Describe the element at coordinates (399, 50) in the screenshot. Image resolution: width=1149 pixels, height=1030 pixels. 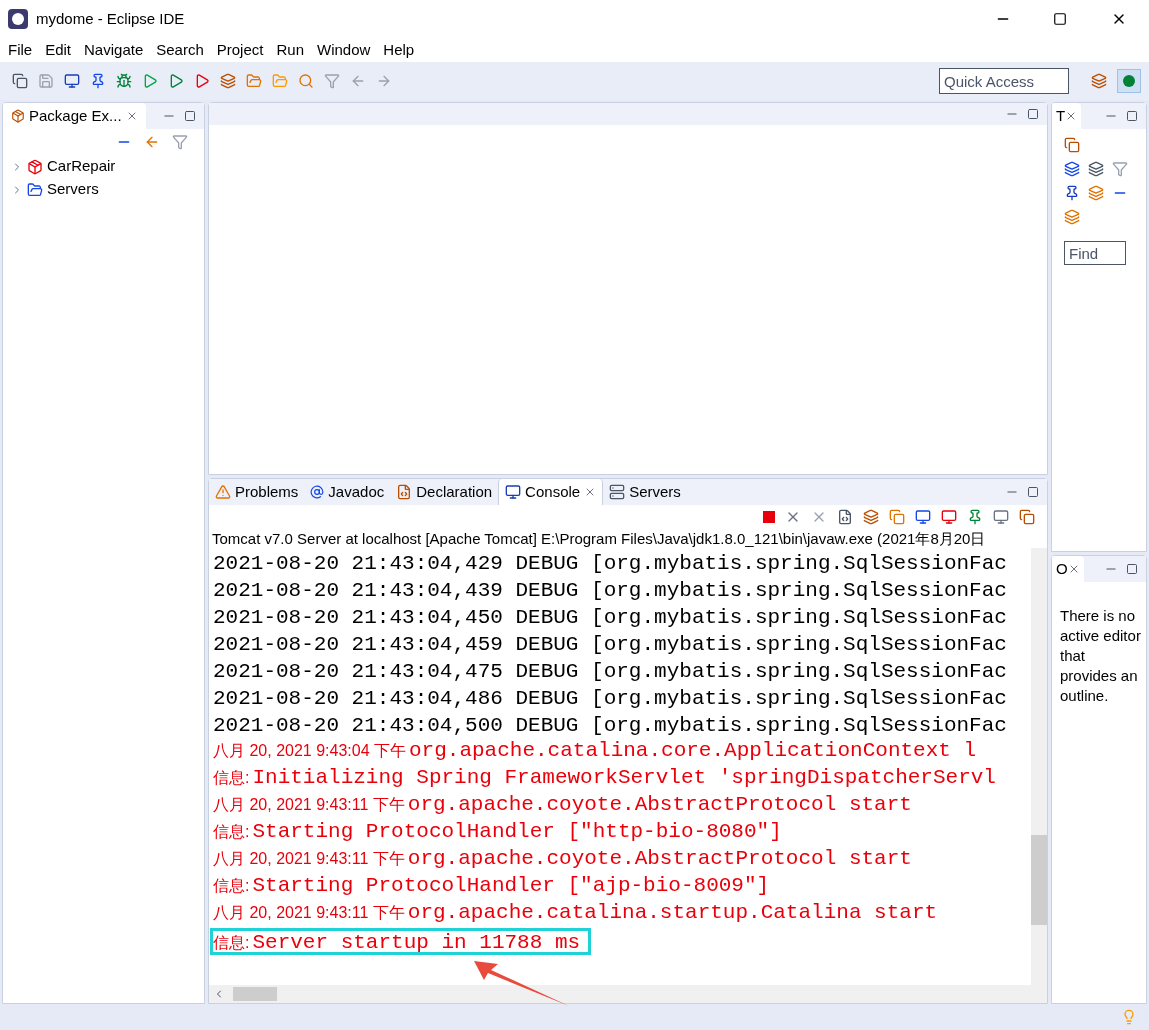
I see `menu-item: Help` at that location.